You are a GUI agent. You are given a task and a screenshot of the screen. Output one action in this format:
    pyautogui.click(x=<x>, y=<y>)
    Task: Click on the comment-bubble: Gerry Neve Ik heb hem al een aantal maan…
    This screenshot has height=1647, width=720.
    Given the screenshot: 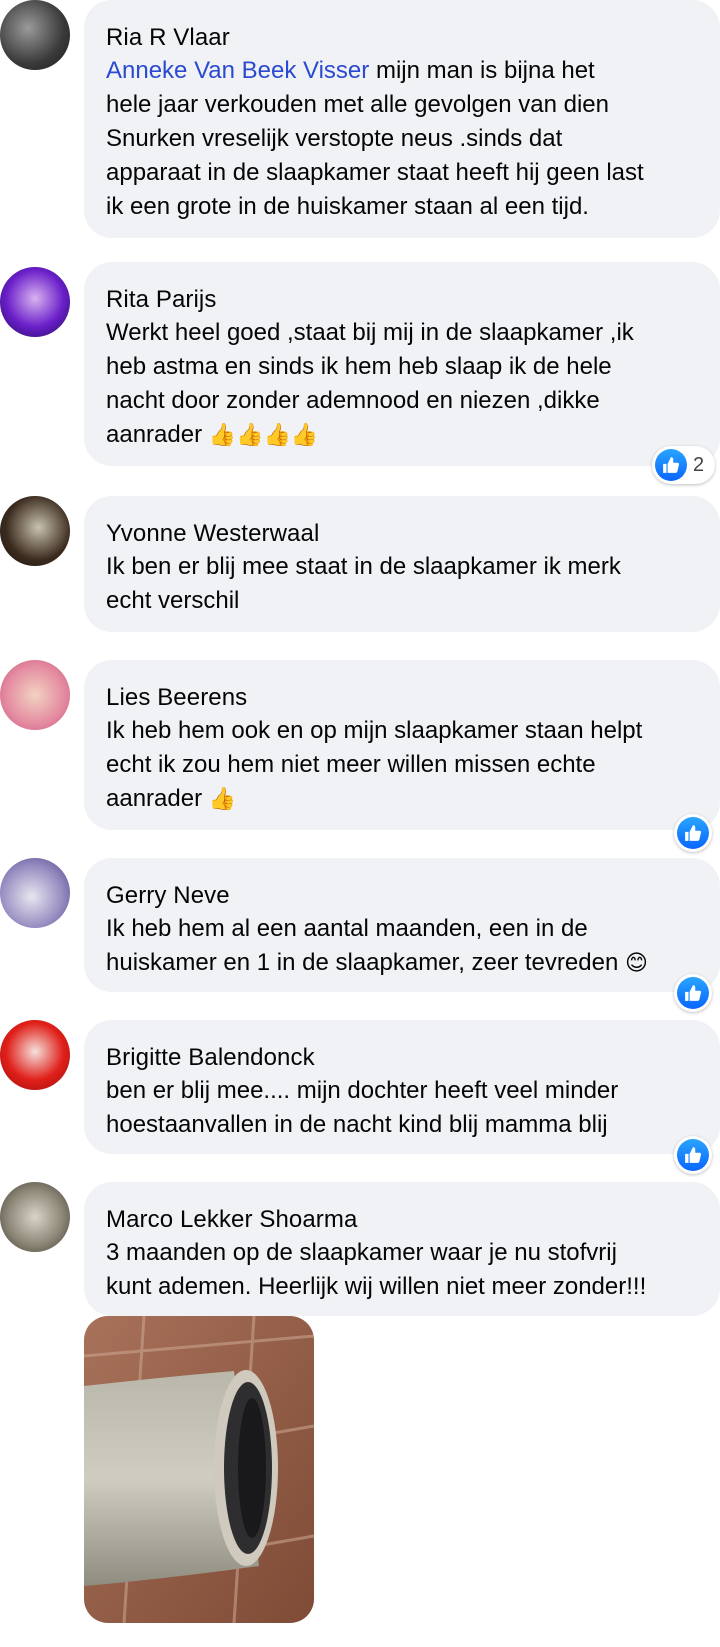 What is the action you would take?
    pyautogui.click(x=402, y=925)
    